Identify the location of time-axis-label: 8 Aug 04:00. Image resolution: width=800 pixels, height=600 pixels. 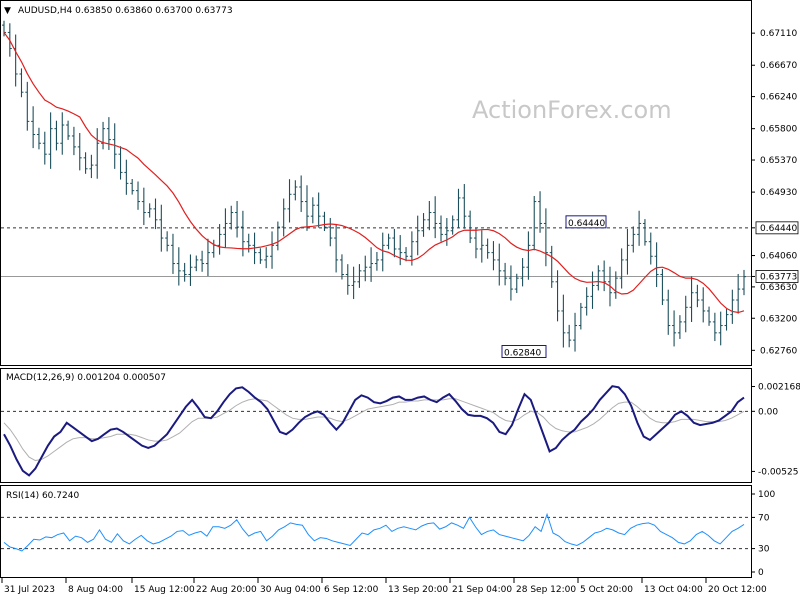
(95, 590).